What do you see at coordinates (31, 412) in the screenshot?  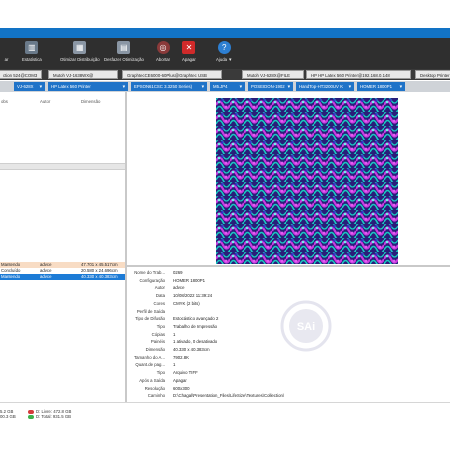 I see `disk-used-icon` at bounding box center [31, 412].